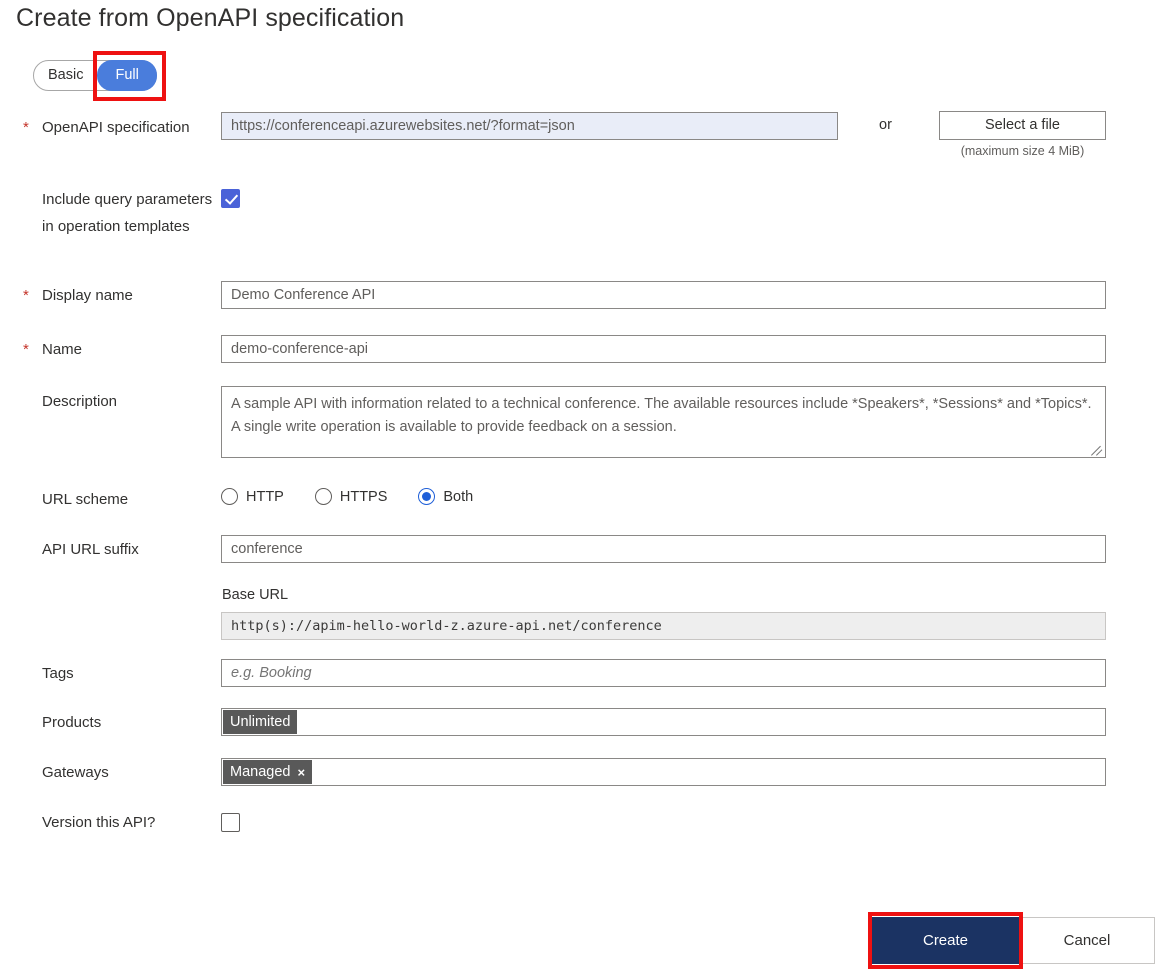 The image size is (1161, 970). Describe the element at coordinates (116, 127) in the screenshot. I see `label-openapi-specification: OpenAPI specification` at that location.